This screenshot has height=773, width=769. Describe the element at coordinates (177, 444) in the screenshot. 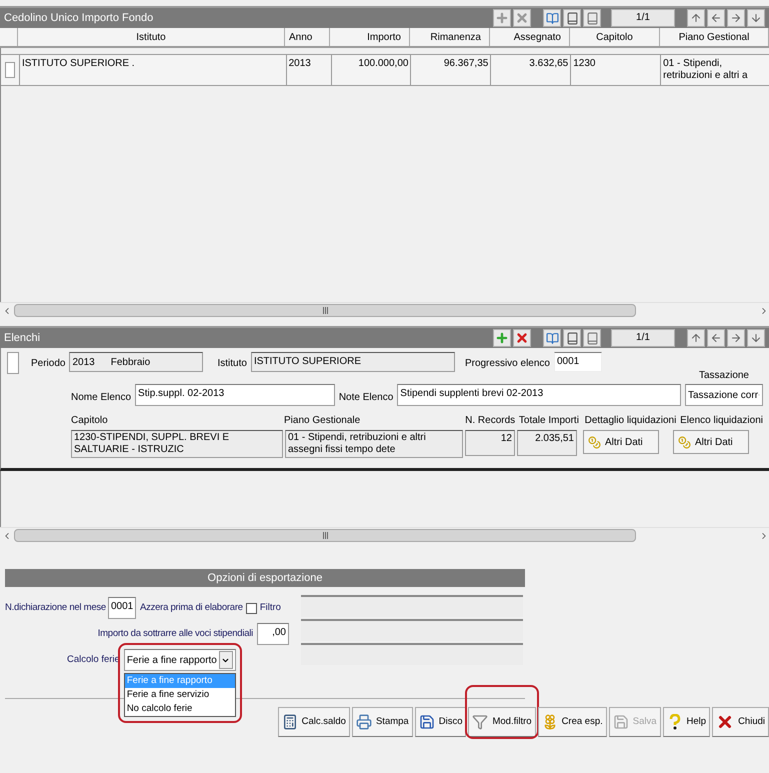

I see `chapter-field: 1230-STIPENDI, SUPPL. BREVI E SALTUARIE - ISTRUZIC` at that location.